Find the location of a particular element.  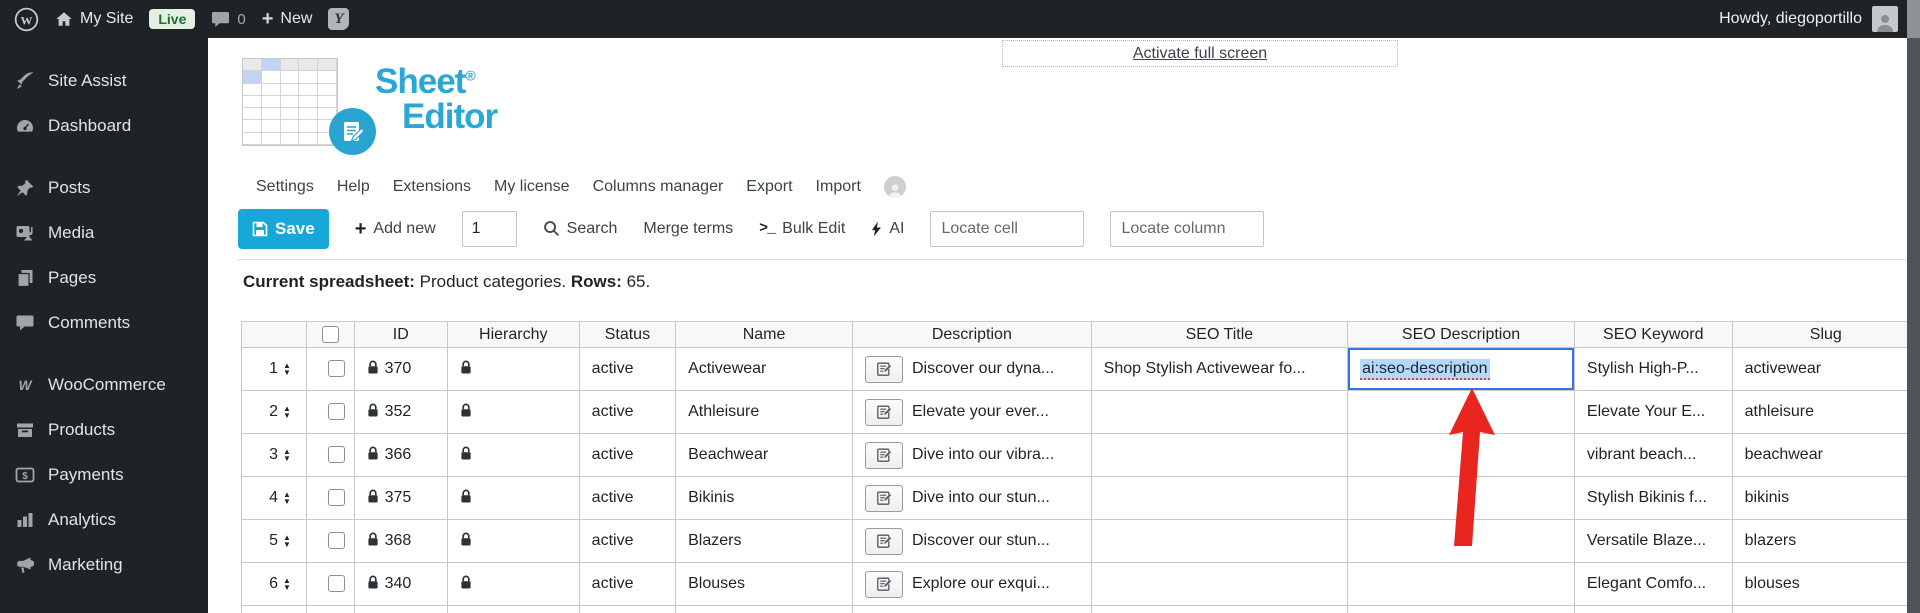

scrollbar-thumb is located at coordinates (1913, 325).